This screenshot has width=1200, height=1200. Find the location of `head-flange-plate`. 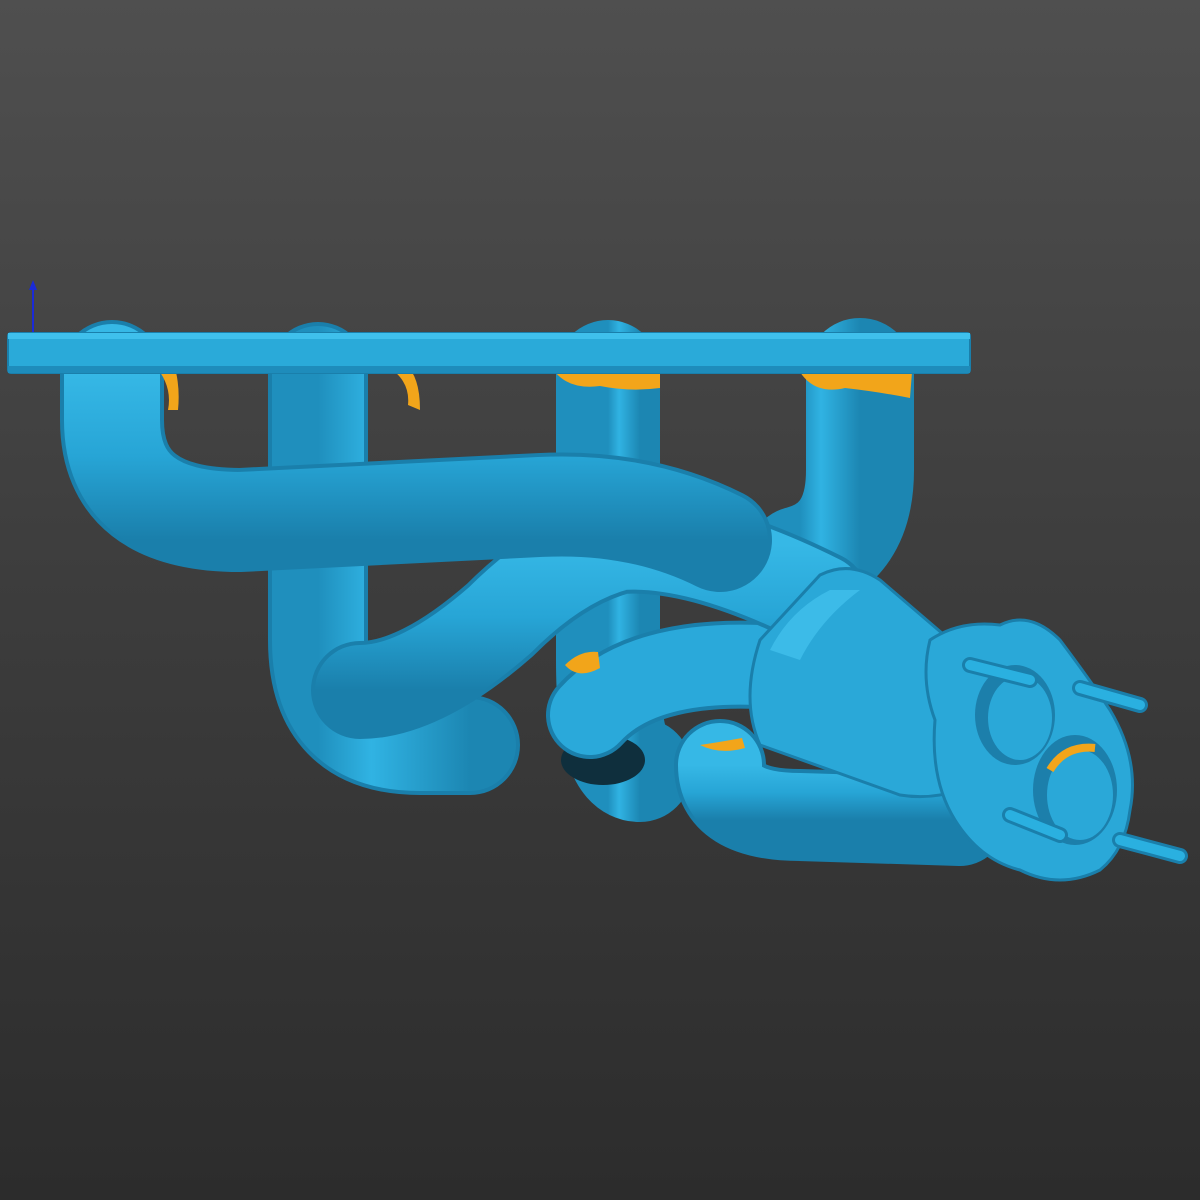

head-flange-plate is located at coordinates (489, 353).